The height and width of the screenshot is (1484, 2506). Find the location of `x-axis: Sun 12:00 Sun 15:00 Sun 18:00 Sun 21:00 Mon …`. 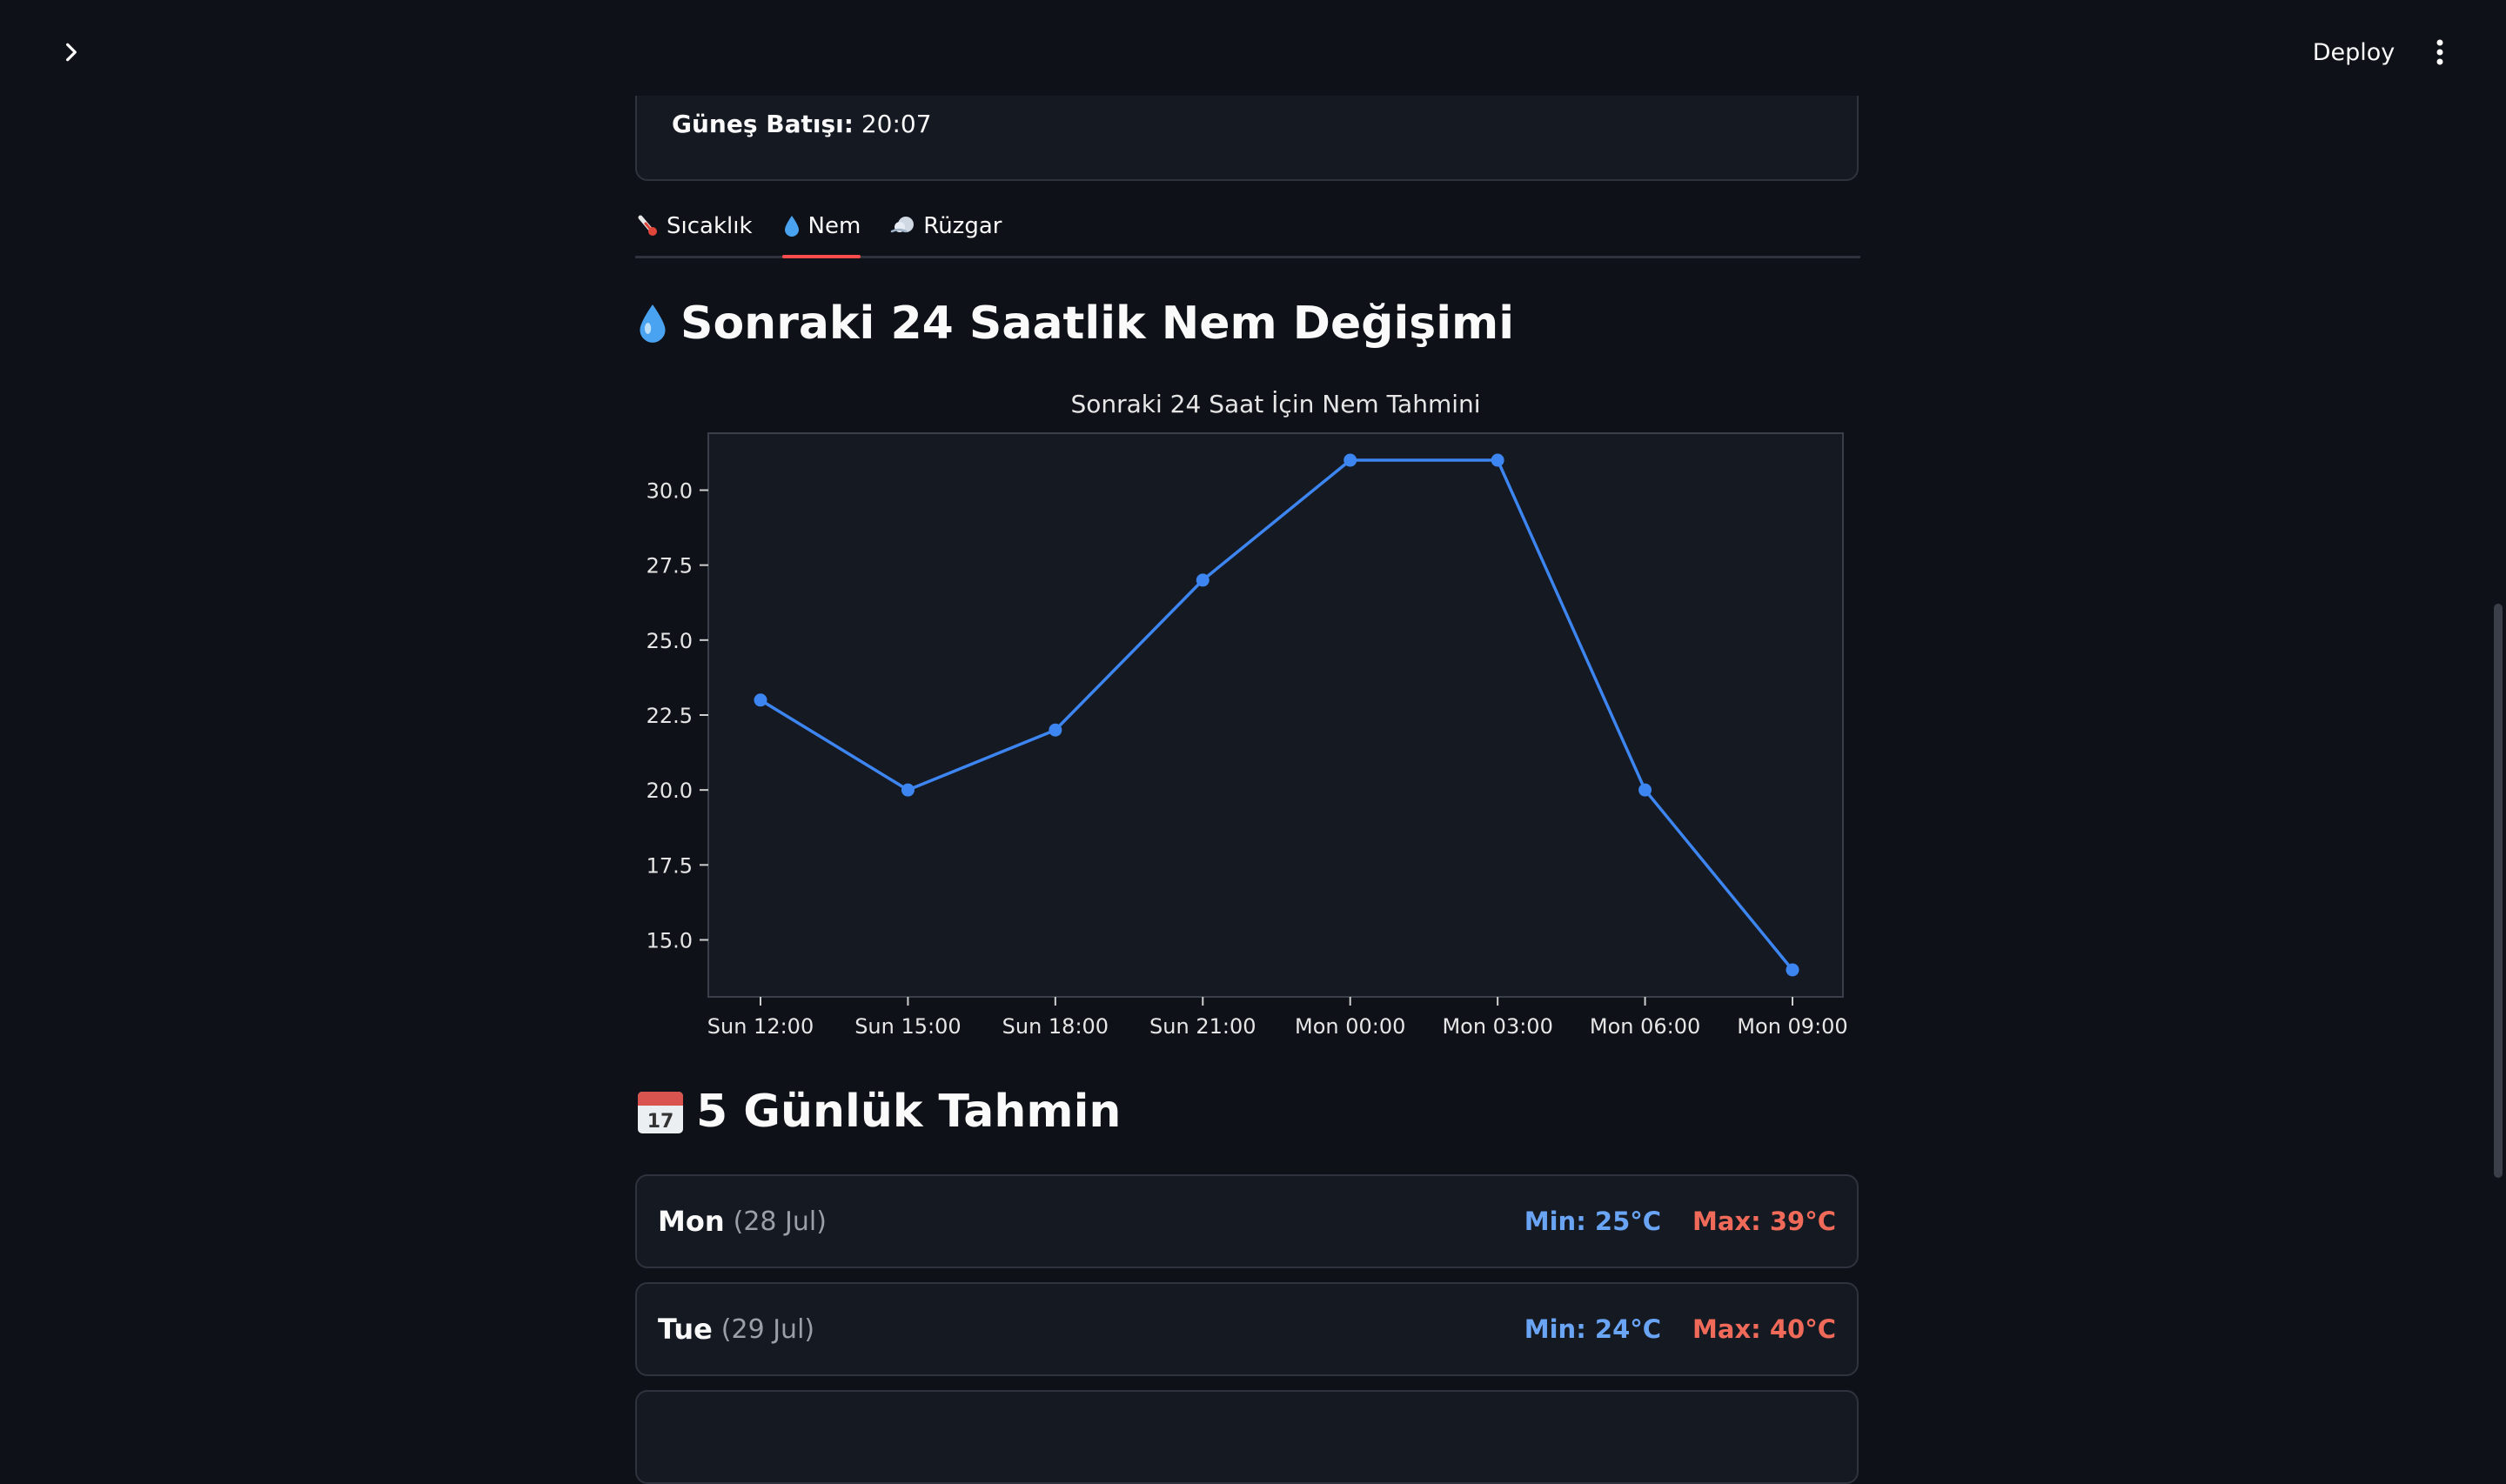

x-axis: Sun 12:00 Sun 15:00 Sun 18:00 Sun 21:00 Mon … is located at coordinates (1277, 1018).